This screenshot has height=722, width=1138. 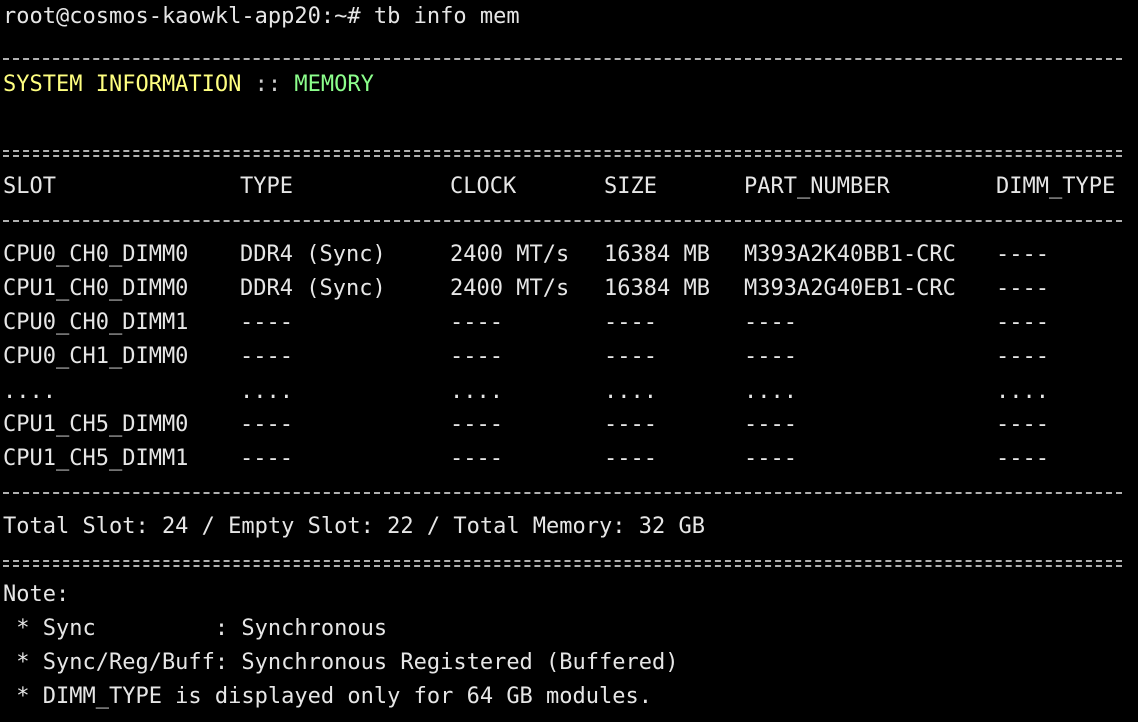 I want to click on cell-slot: CPU1_CH0_DIMM0, so click(x=96, y=288).